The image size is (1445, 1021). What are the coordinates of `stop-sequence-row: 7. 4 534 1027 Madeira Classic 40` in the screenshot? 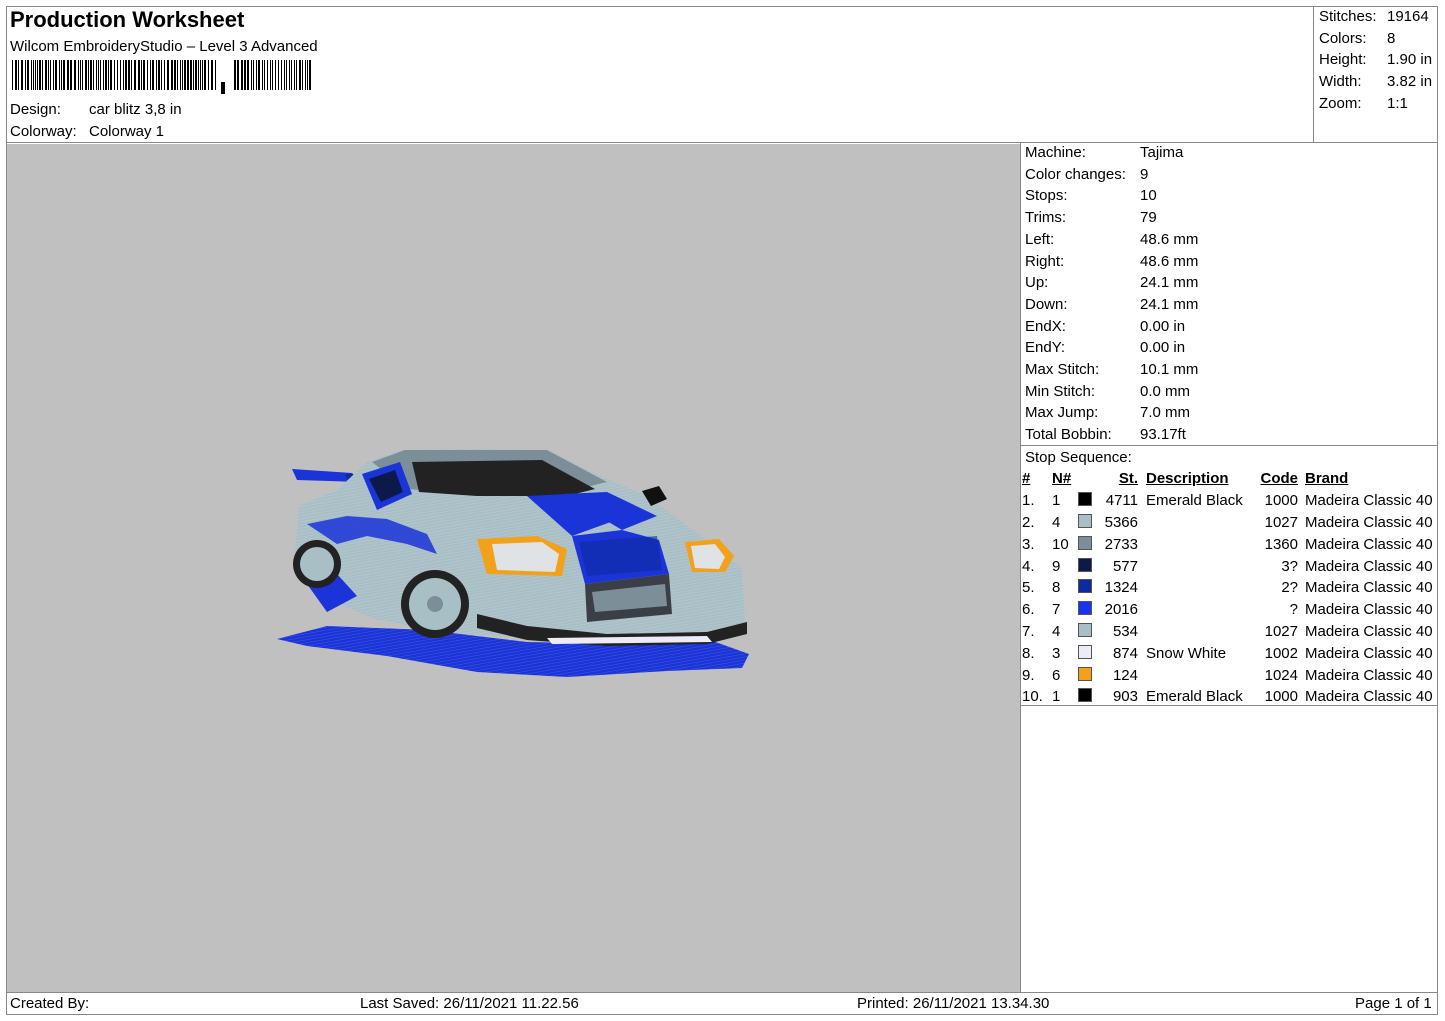 It's located at (1227, 632).